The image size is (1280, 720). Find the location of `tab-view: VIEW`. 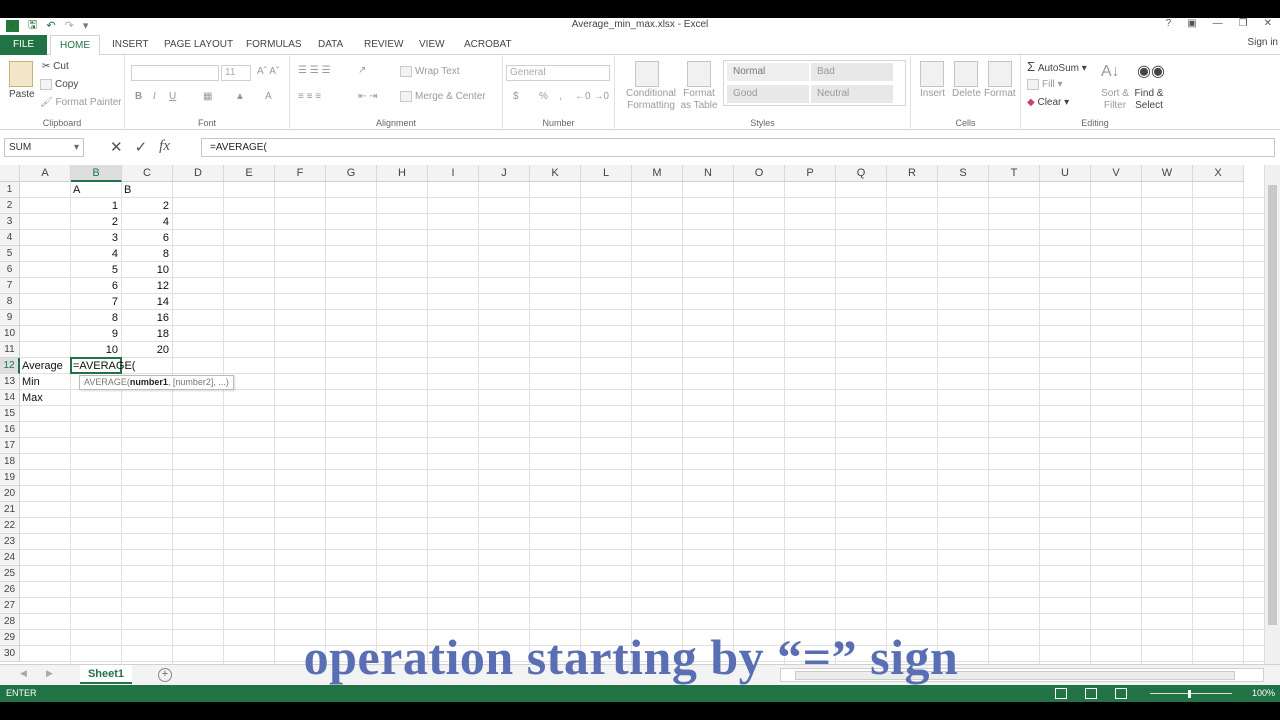

tab-view: VIEW is located at coordinates (432, 45).